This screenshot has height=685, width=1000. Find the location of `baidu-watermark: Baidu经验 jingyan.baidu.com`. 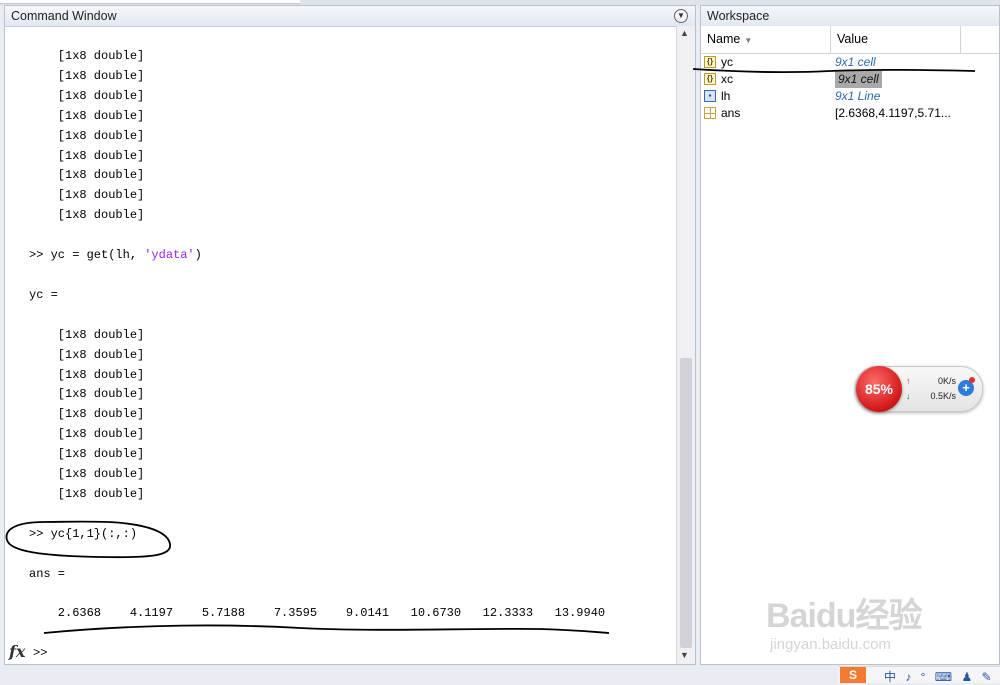

baidu-watermark: Baidu经验 jingyan.baidu.com is located at coordinates (844, 625).